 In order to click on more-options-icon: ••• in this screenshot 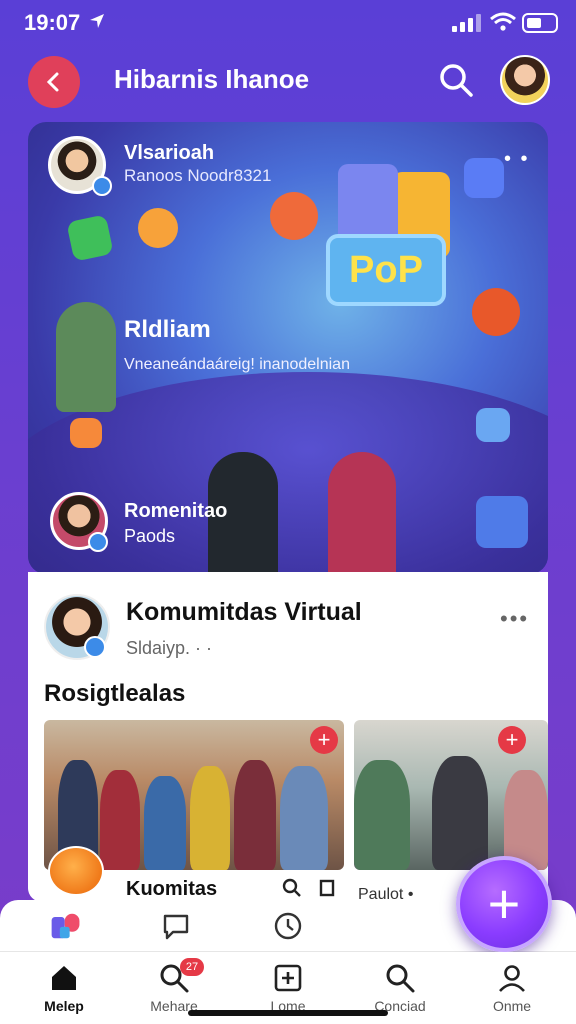, I will do `click(514, 619)`.